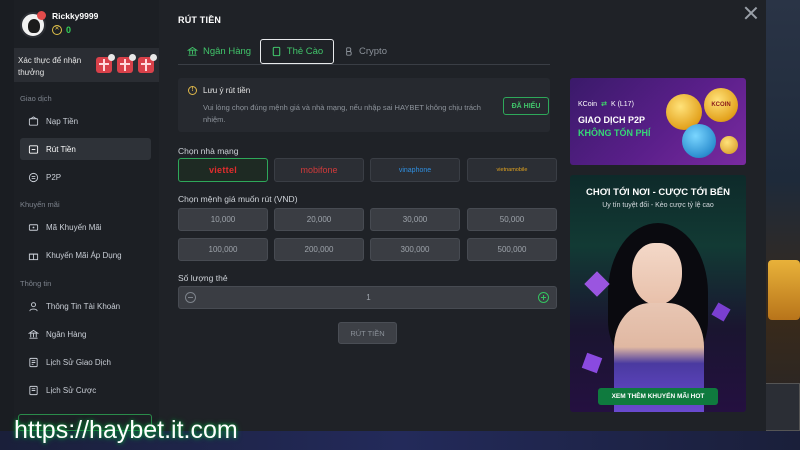  I want to click on understood-button: ĐÃ HIỂU, so click(526, 106).